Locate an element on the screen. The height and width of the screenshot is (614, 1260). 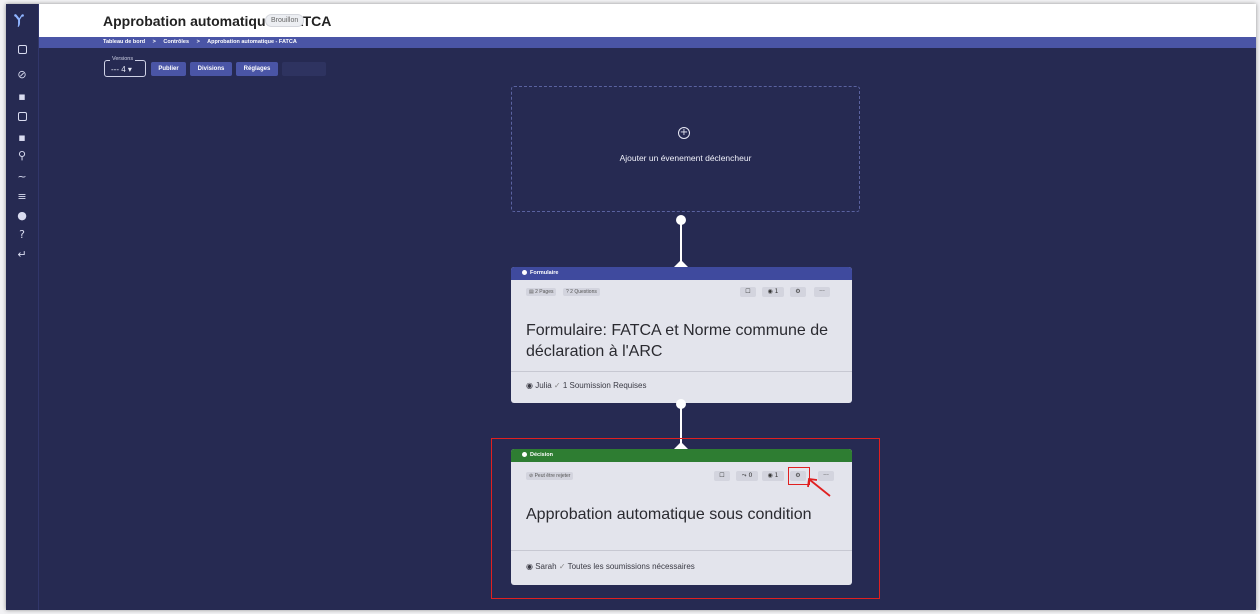
divisions-button: Divisions is located at coordinates (211, 69).